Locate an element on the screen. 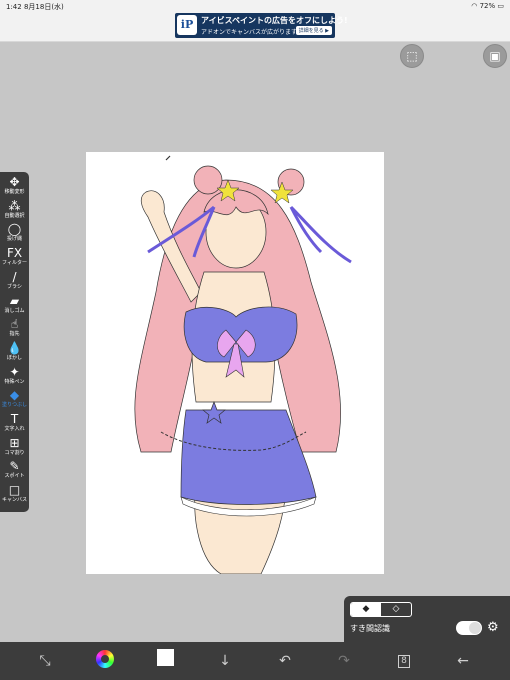  tool-label: 特殊ペン is located at coordinates (14, 381).